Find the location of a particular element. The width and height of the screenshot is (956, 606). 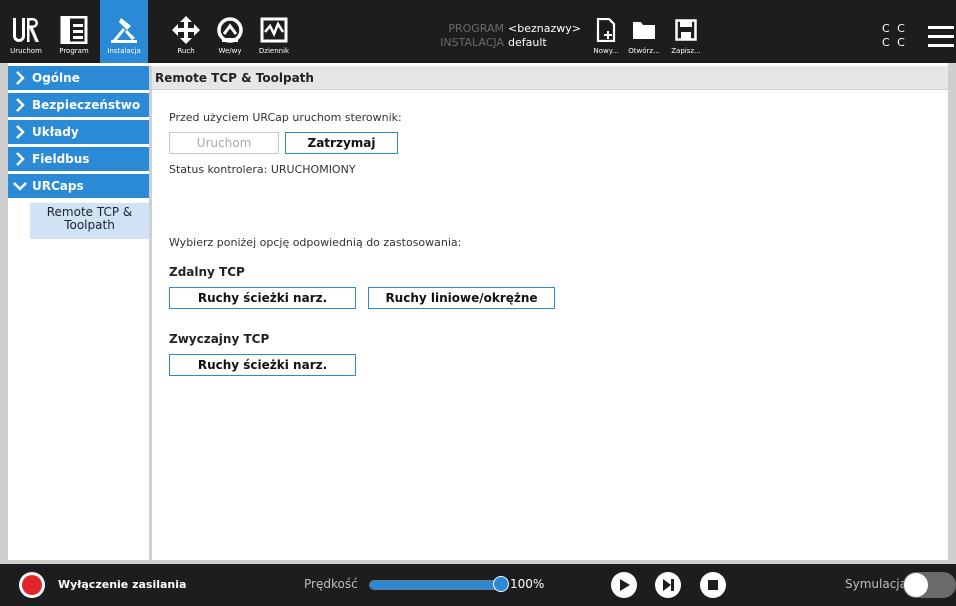

status-indicator: C C C C is located at coordinates (894, 36).